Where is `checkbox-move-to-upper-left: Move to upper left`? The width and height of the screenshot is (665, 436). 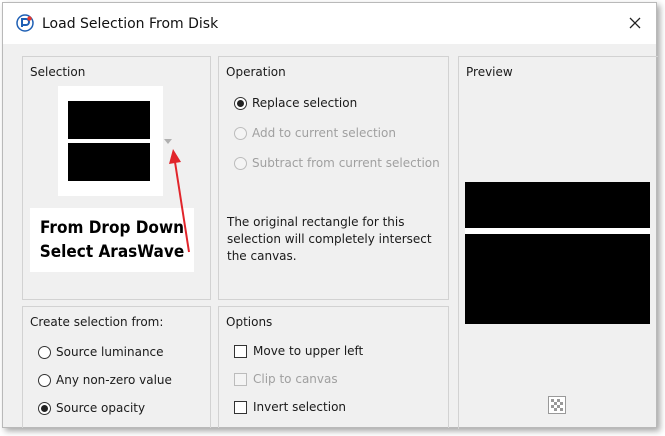 checkbox-move-to-upper-left: Move to upper left is located at coordinates (298, 351).